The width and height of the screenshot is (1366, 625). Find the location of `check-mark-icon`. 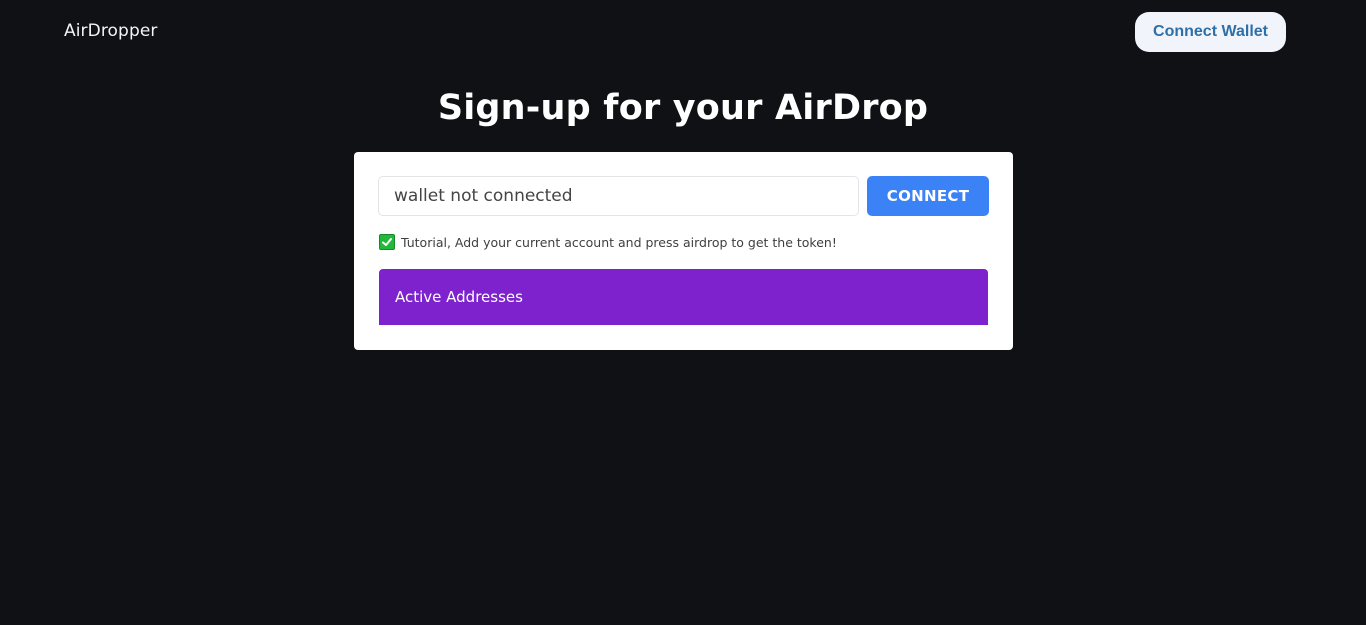

check-mark-icon is located at coordinates (387, 242).